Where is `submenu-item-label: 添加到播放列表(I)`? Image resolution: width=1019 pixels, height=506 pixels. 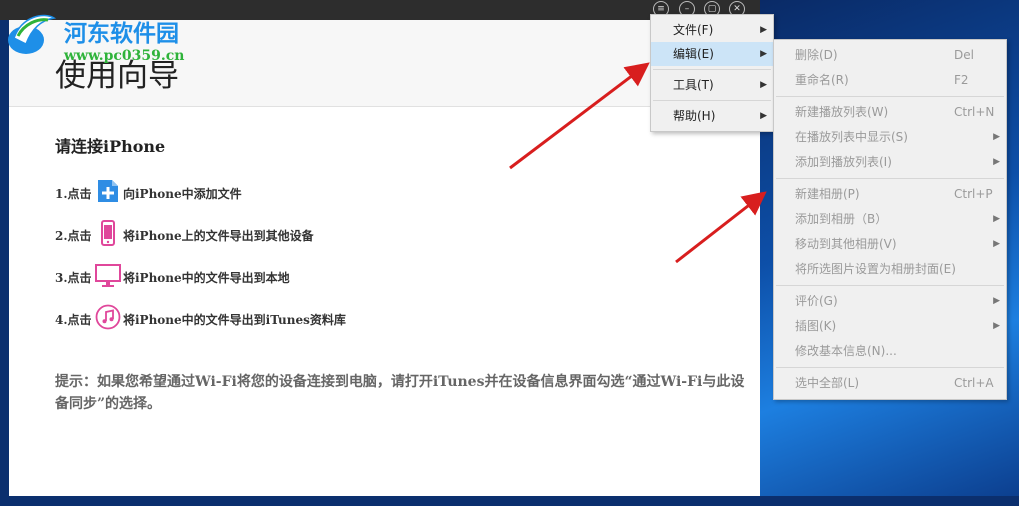
submenu-item-label: 添加到播放列表(I) is located at coordinates (843, 162).